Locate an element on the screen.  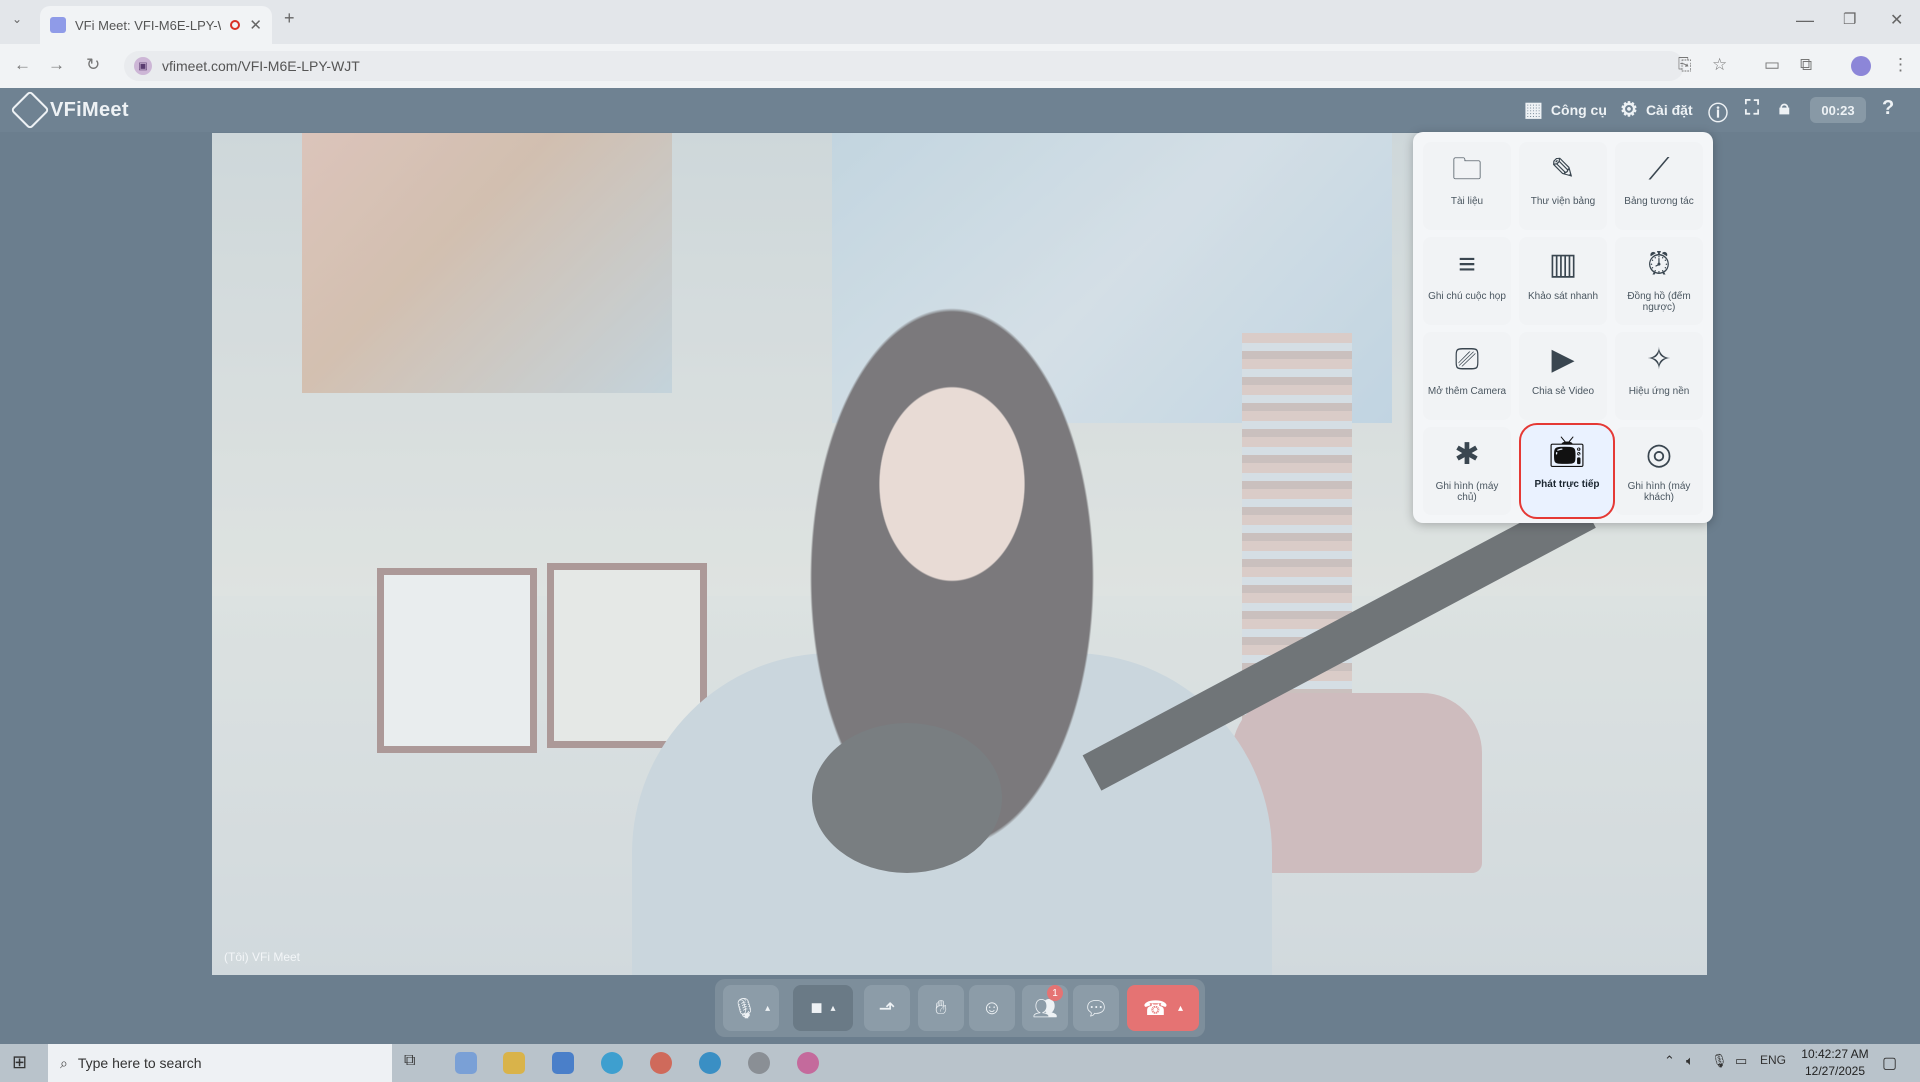
camera-button: ■ ▴ is located at coordinates (823, 1008).